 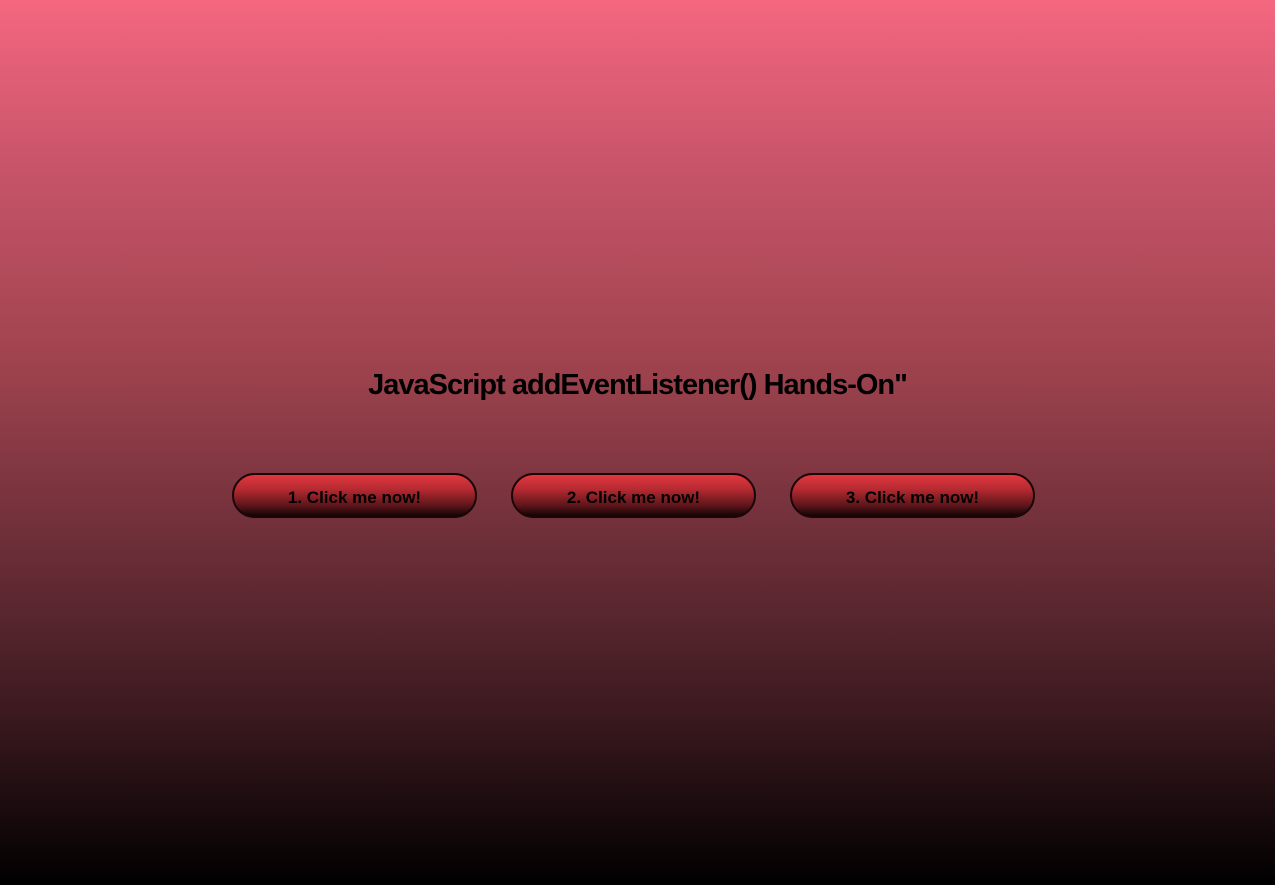 I want to click on click-me-button-2: 2. Click me now!, so click(x=633, y=495).